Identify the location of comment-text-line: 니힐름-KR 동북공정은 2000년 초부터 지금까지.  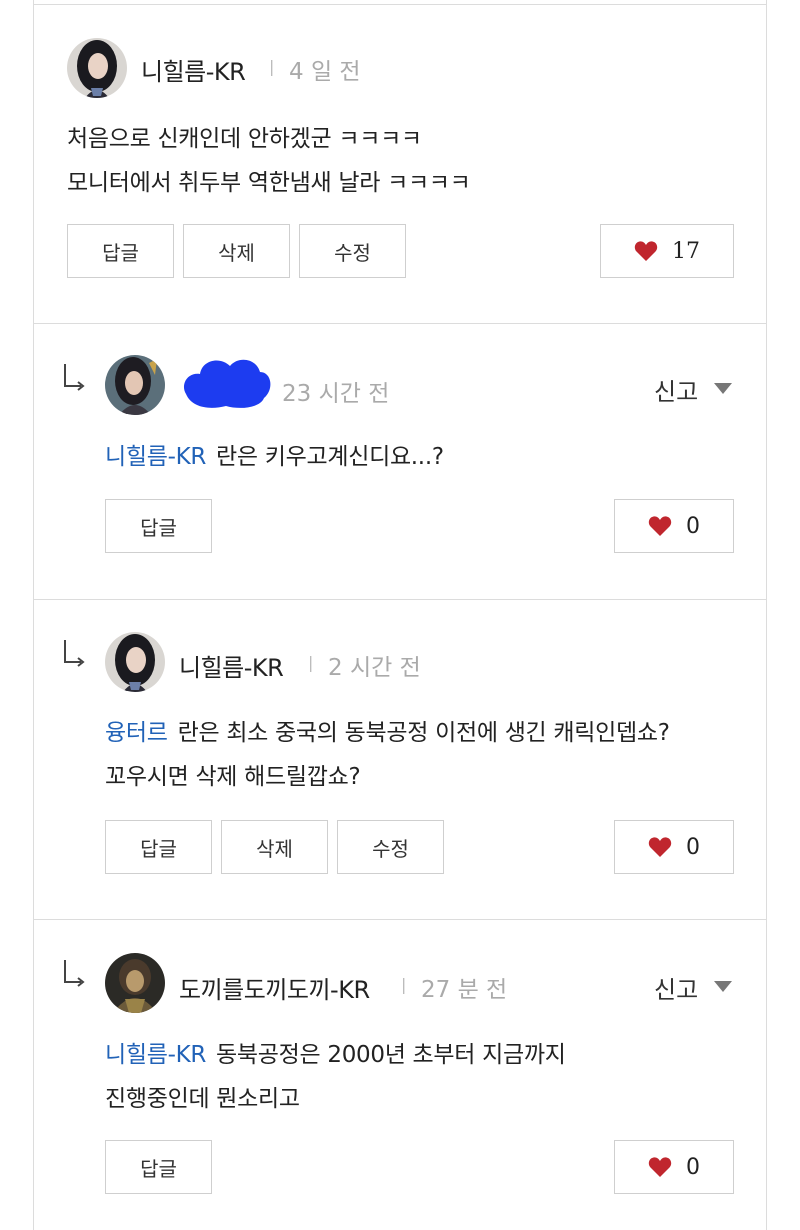
(335, 1052).